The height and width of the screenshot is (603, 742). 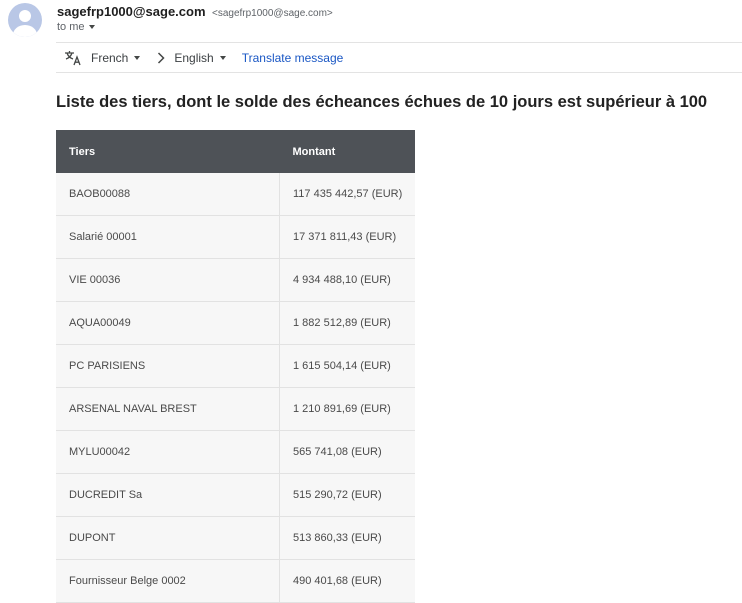 What do you see at coordinates (347, 194) in the screenshot?
I see `cell-montant: 117 435 442,57 (EUR)` at bounding box center [347, 194].